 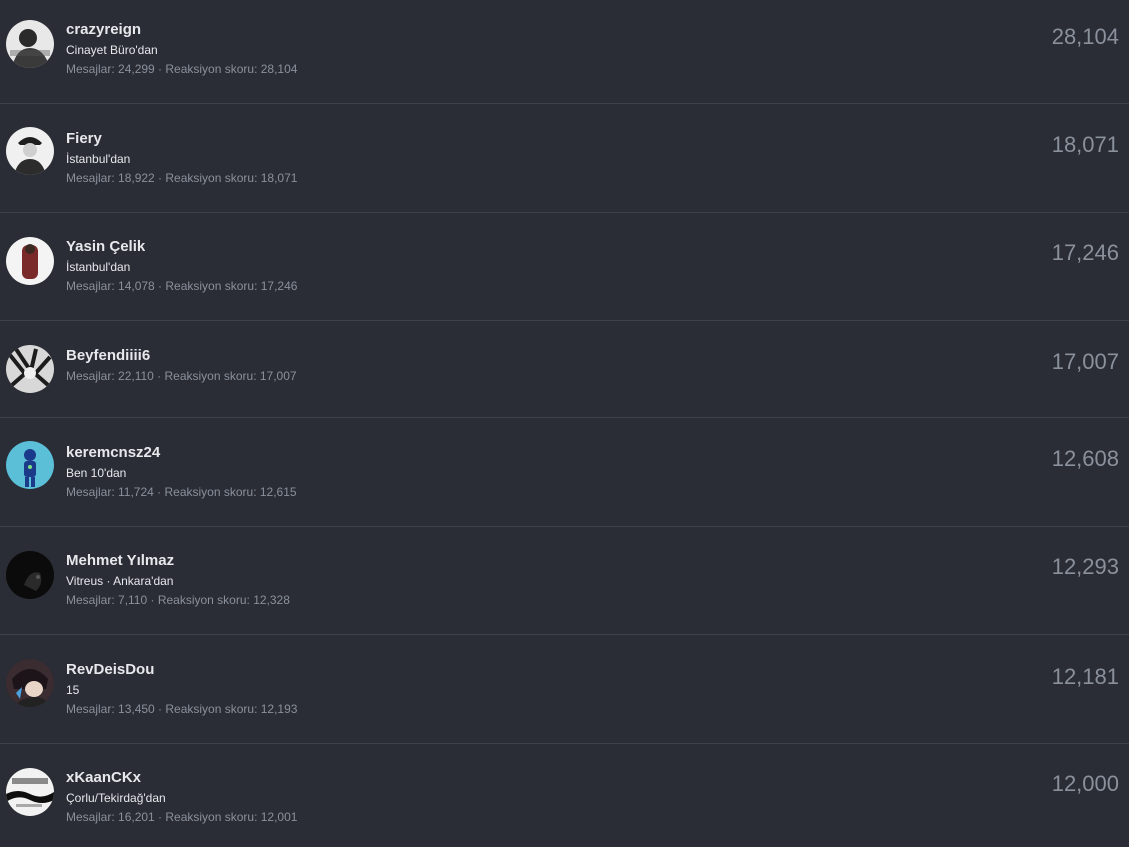 I want to click on member-name: keremcnsz24, so click(x=113, y=452).